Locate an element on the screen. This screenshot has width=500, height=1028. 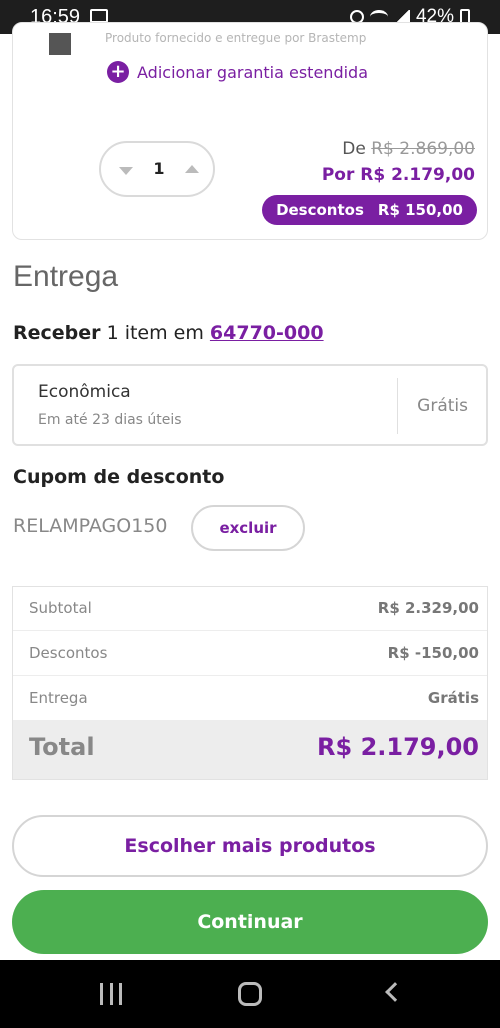
total-label: Total is located at coordinates (62, 747).